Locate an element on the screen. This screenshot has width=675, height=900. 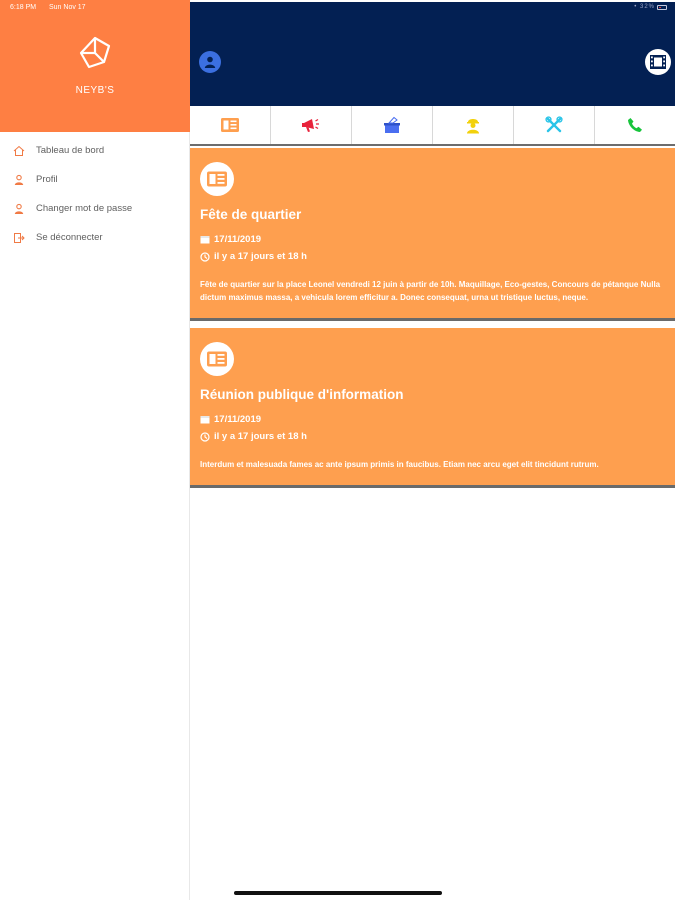
cube-logo-icon is located at coordinates (95, 52).